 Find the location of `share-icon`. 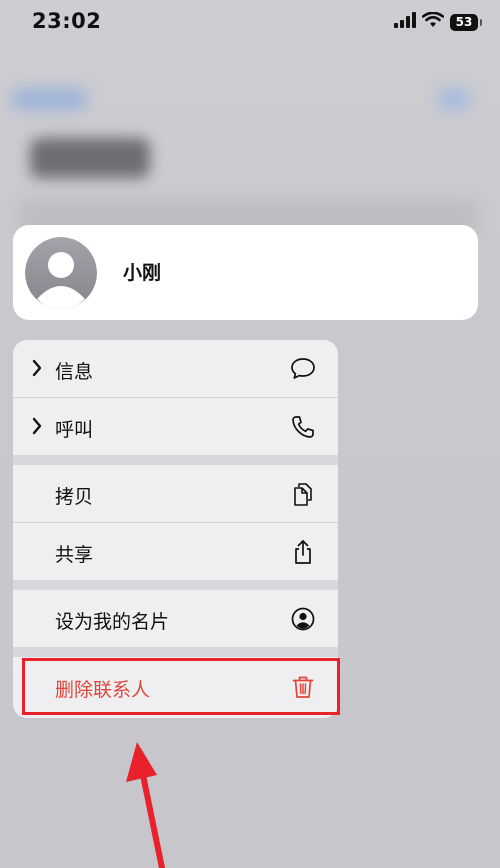

share-icon is located at coordinates (303, 552).